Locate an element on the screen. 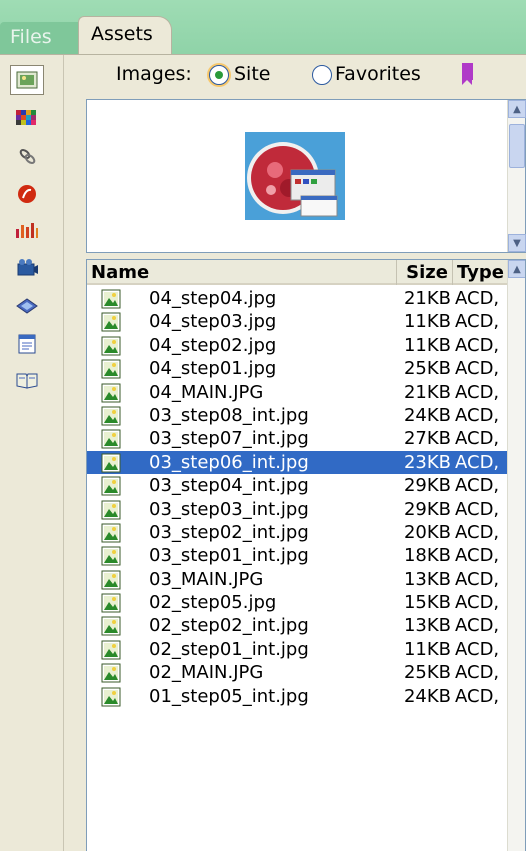 The height and width of the screenshot is (851, 526). preview-thumbnail is located at coordinates (295, 176).